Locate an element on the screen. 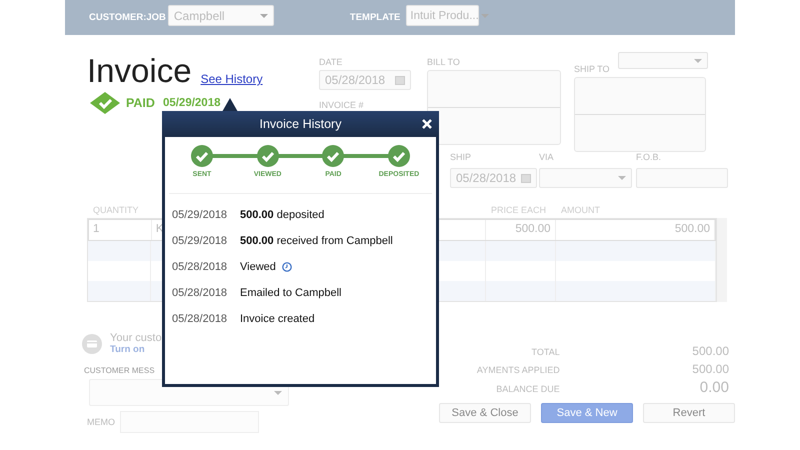 This screenshot has width=800, height=450. checkmark-icon is located at coordinates (105, 103).